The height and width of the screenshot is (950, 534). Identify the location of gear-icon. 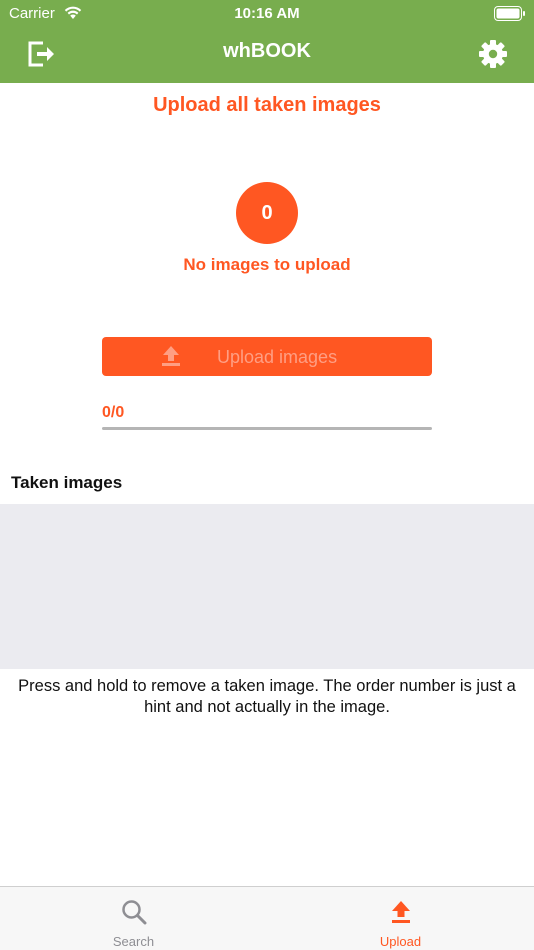
(493, 54).